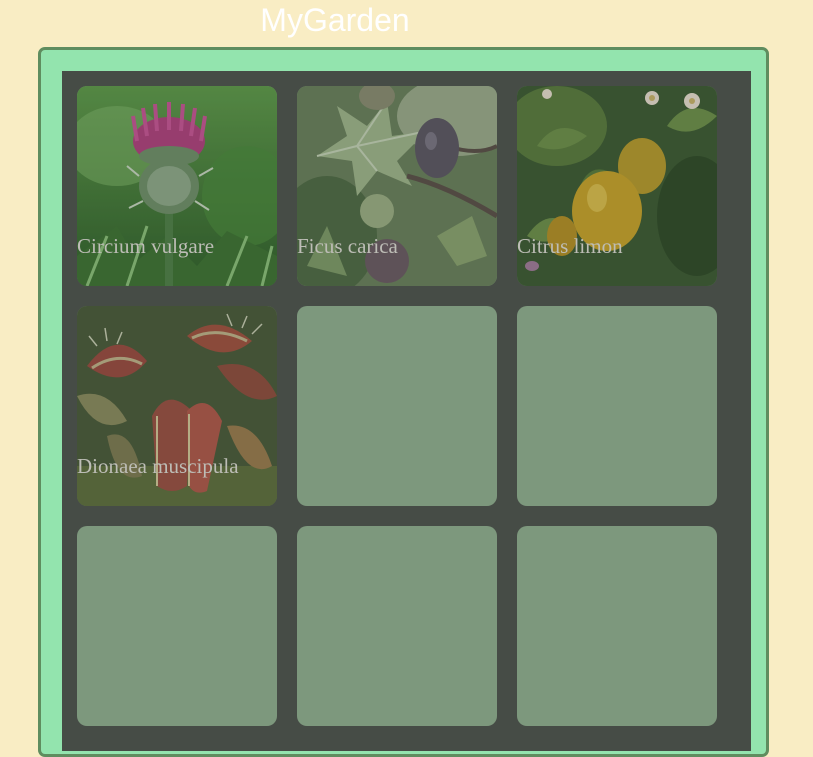  I want to click on plant-name: Citrus limon, so click(570, 246).